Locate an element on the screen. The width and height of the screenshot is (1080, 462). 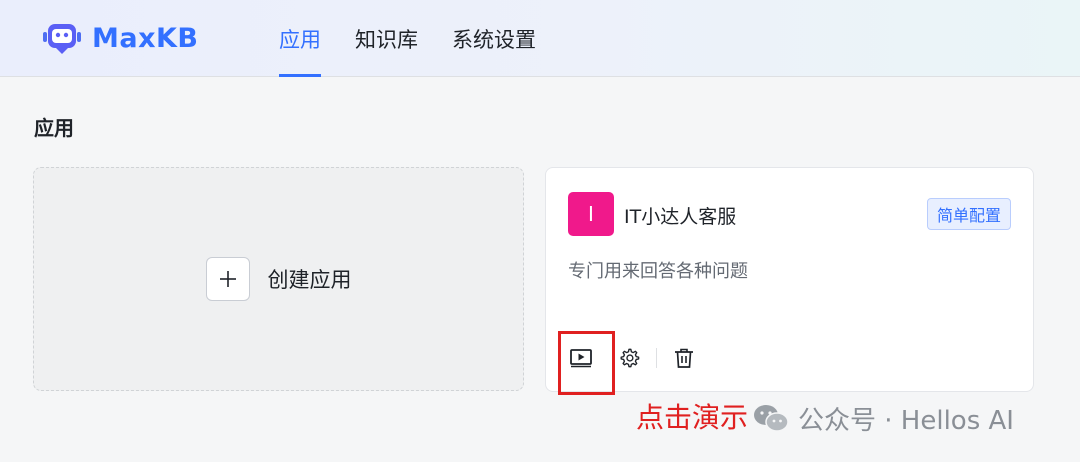
settings-button is located at coordinates (629, 358).